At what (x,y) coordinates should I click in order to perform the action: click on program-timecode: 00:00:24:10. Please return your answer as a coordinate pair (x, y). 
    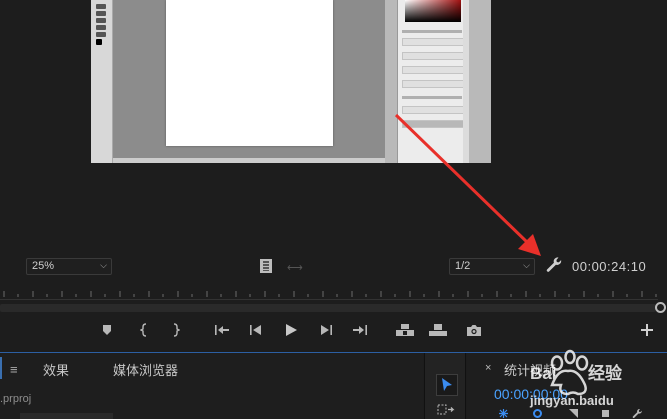
    Looking at the image, I should click on (609, 266).